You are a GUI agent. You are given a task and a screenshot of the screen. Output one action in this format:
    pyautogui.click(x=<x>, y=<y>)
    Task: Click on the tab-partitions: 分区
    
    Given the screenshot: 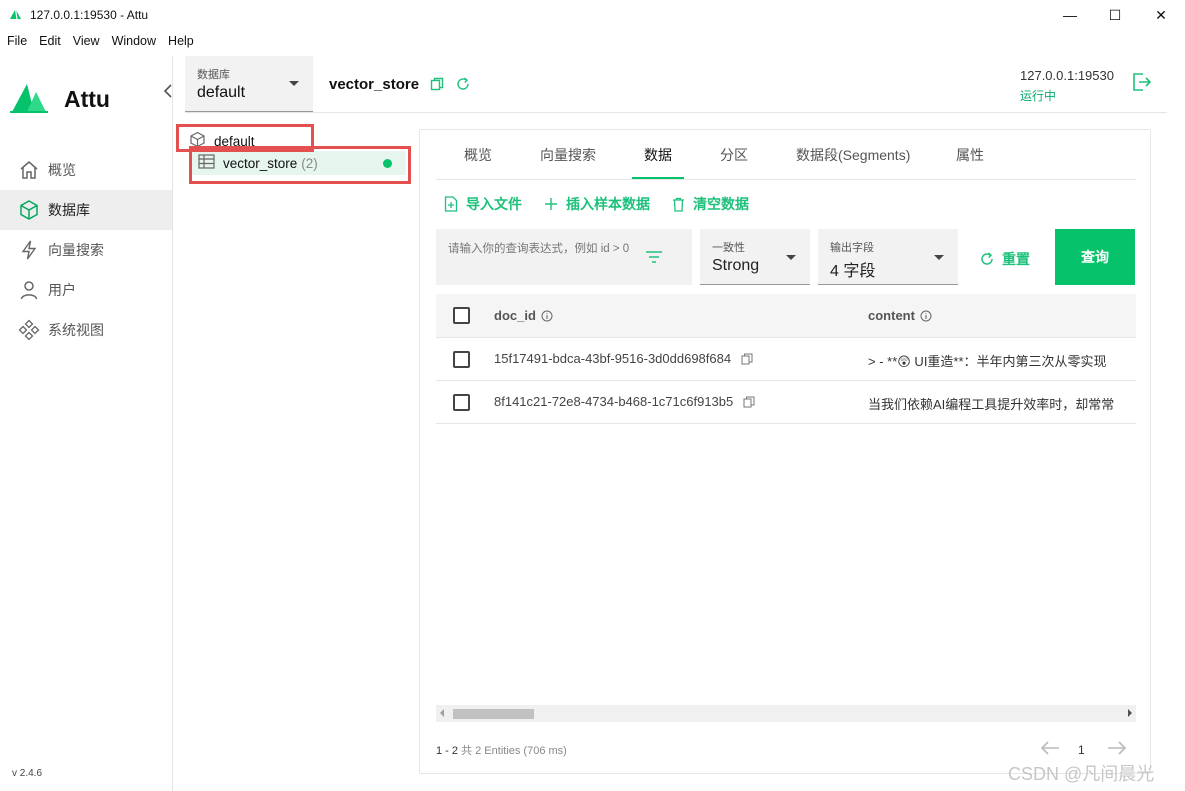 What is the action you would take?
    pyautogui.click(x=734, y=155)
    